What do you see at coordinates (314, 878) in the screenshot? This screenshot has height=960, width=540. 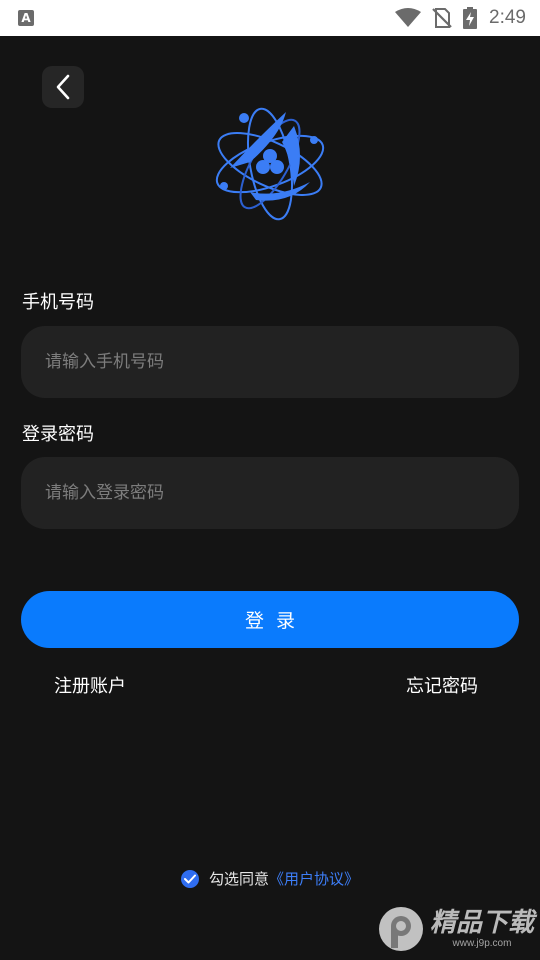 I see `user-agreement-link: 《用户协议》` at bounding box center [314, 878].